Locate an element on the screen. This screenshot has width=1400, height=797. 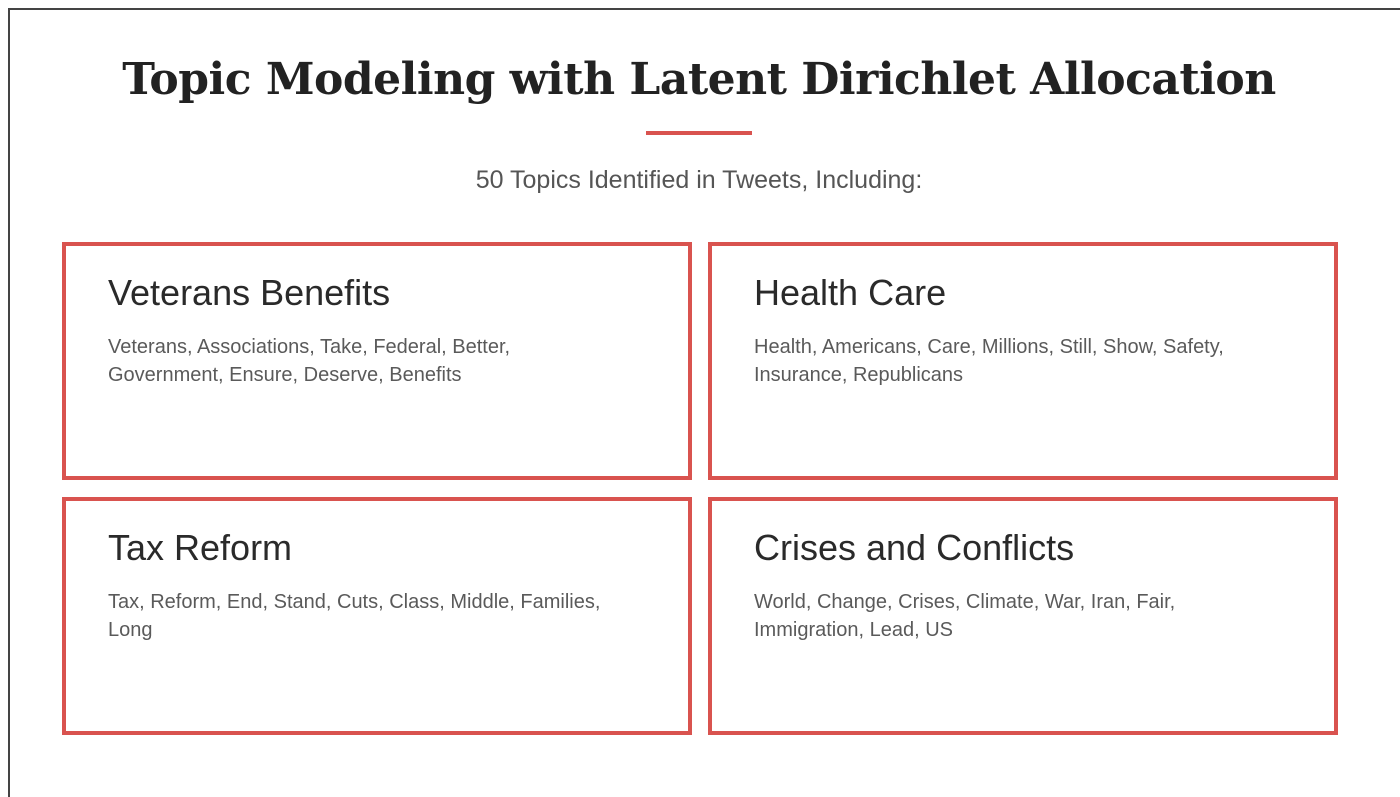
topic-title: Tax Reform is located at coordinates (200, 547).